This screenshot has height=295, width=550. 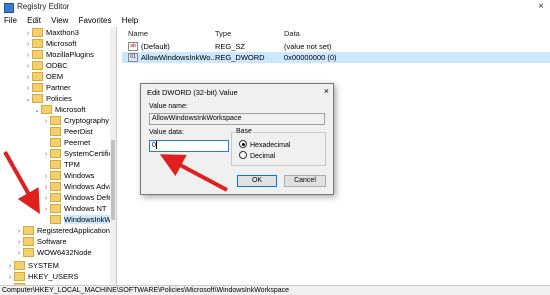 What do you see at coordinates (79, 219) in the screenshot?
I see `tree-item-windowsinkworksp: WindowsInkWorksp` at bounding box center [79, 219].